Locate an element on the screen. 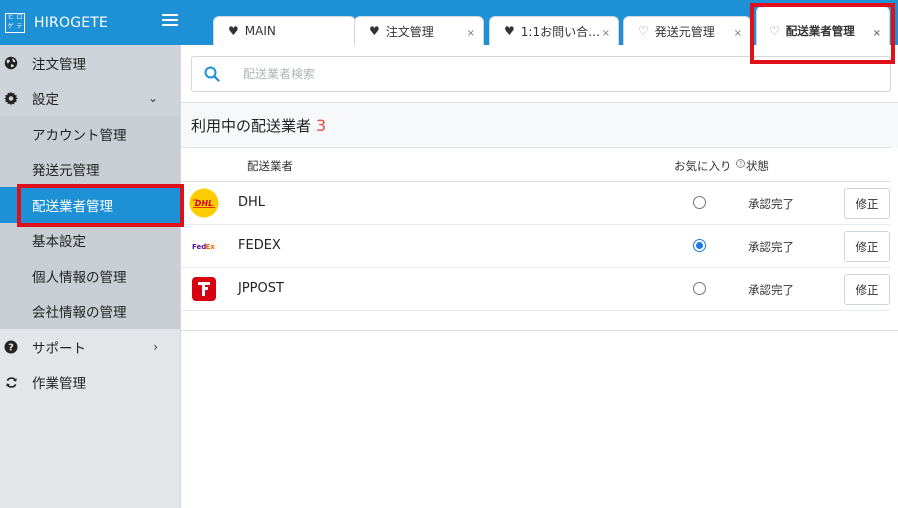 The height and width of the screenshot is (508, 898). table-row: DHL DHL 承認完了 修正 is located at coordinates (536, 203).